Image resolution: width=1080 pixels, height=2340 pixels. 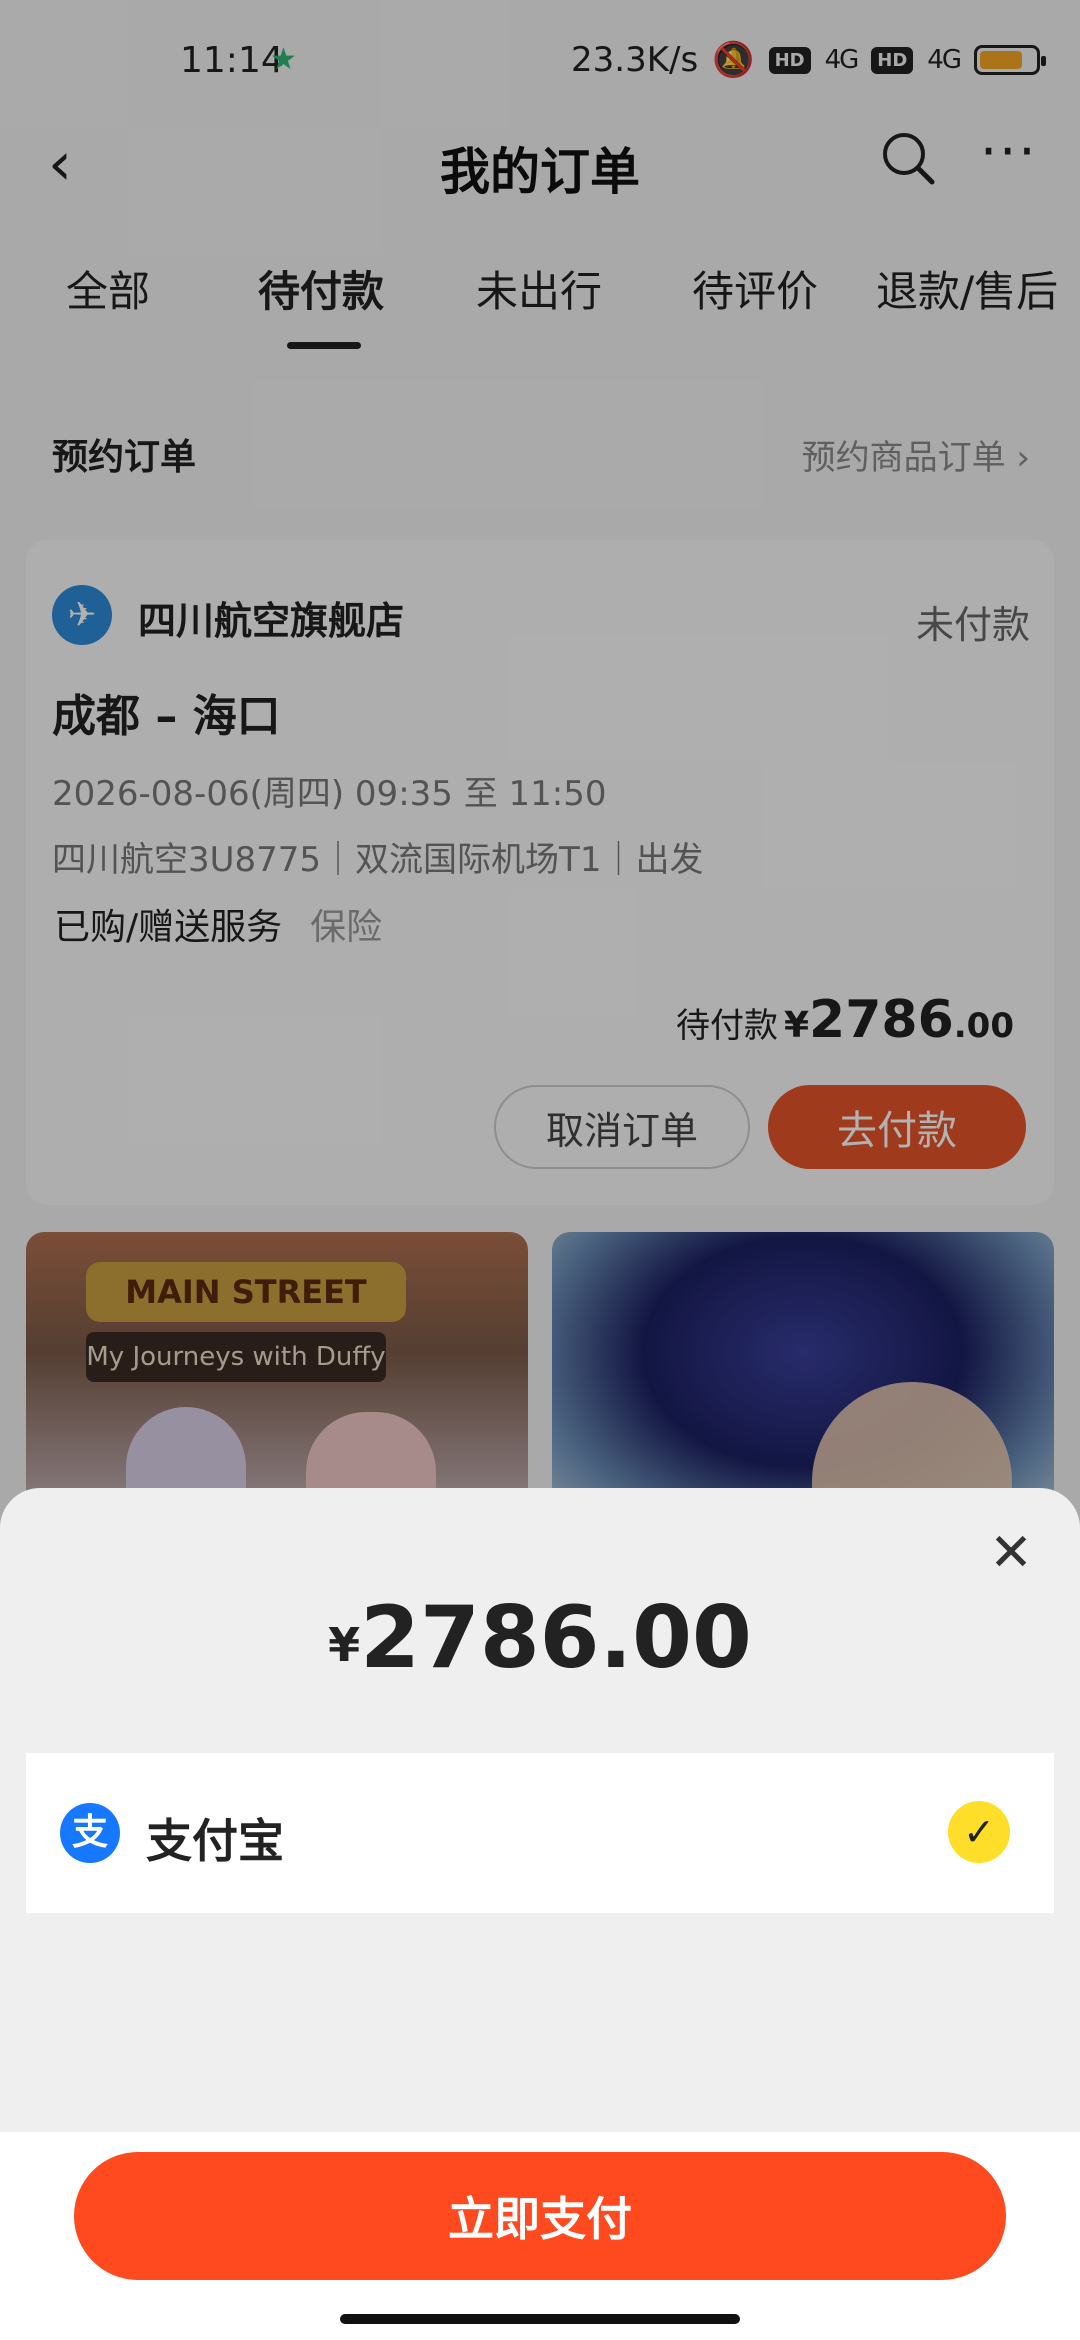 I want to click on check-icon: ✓, so click(x=979, y=1832).